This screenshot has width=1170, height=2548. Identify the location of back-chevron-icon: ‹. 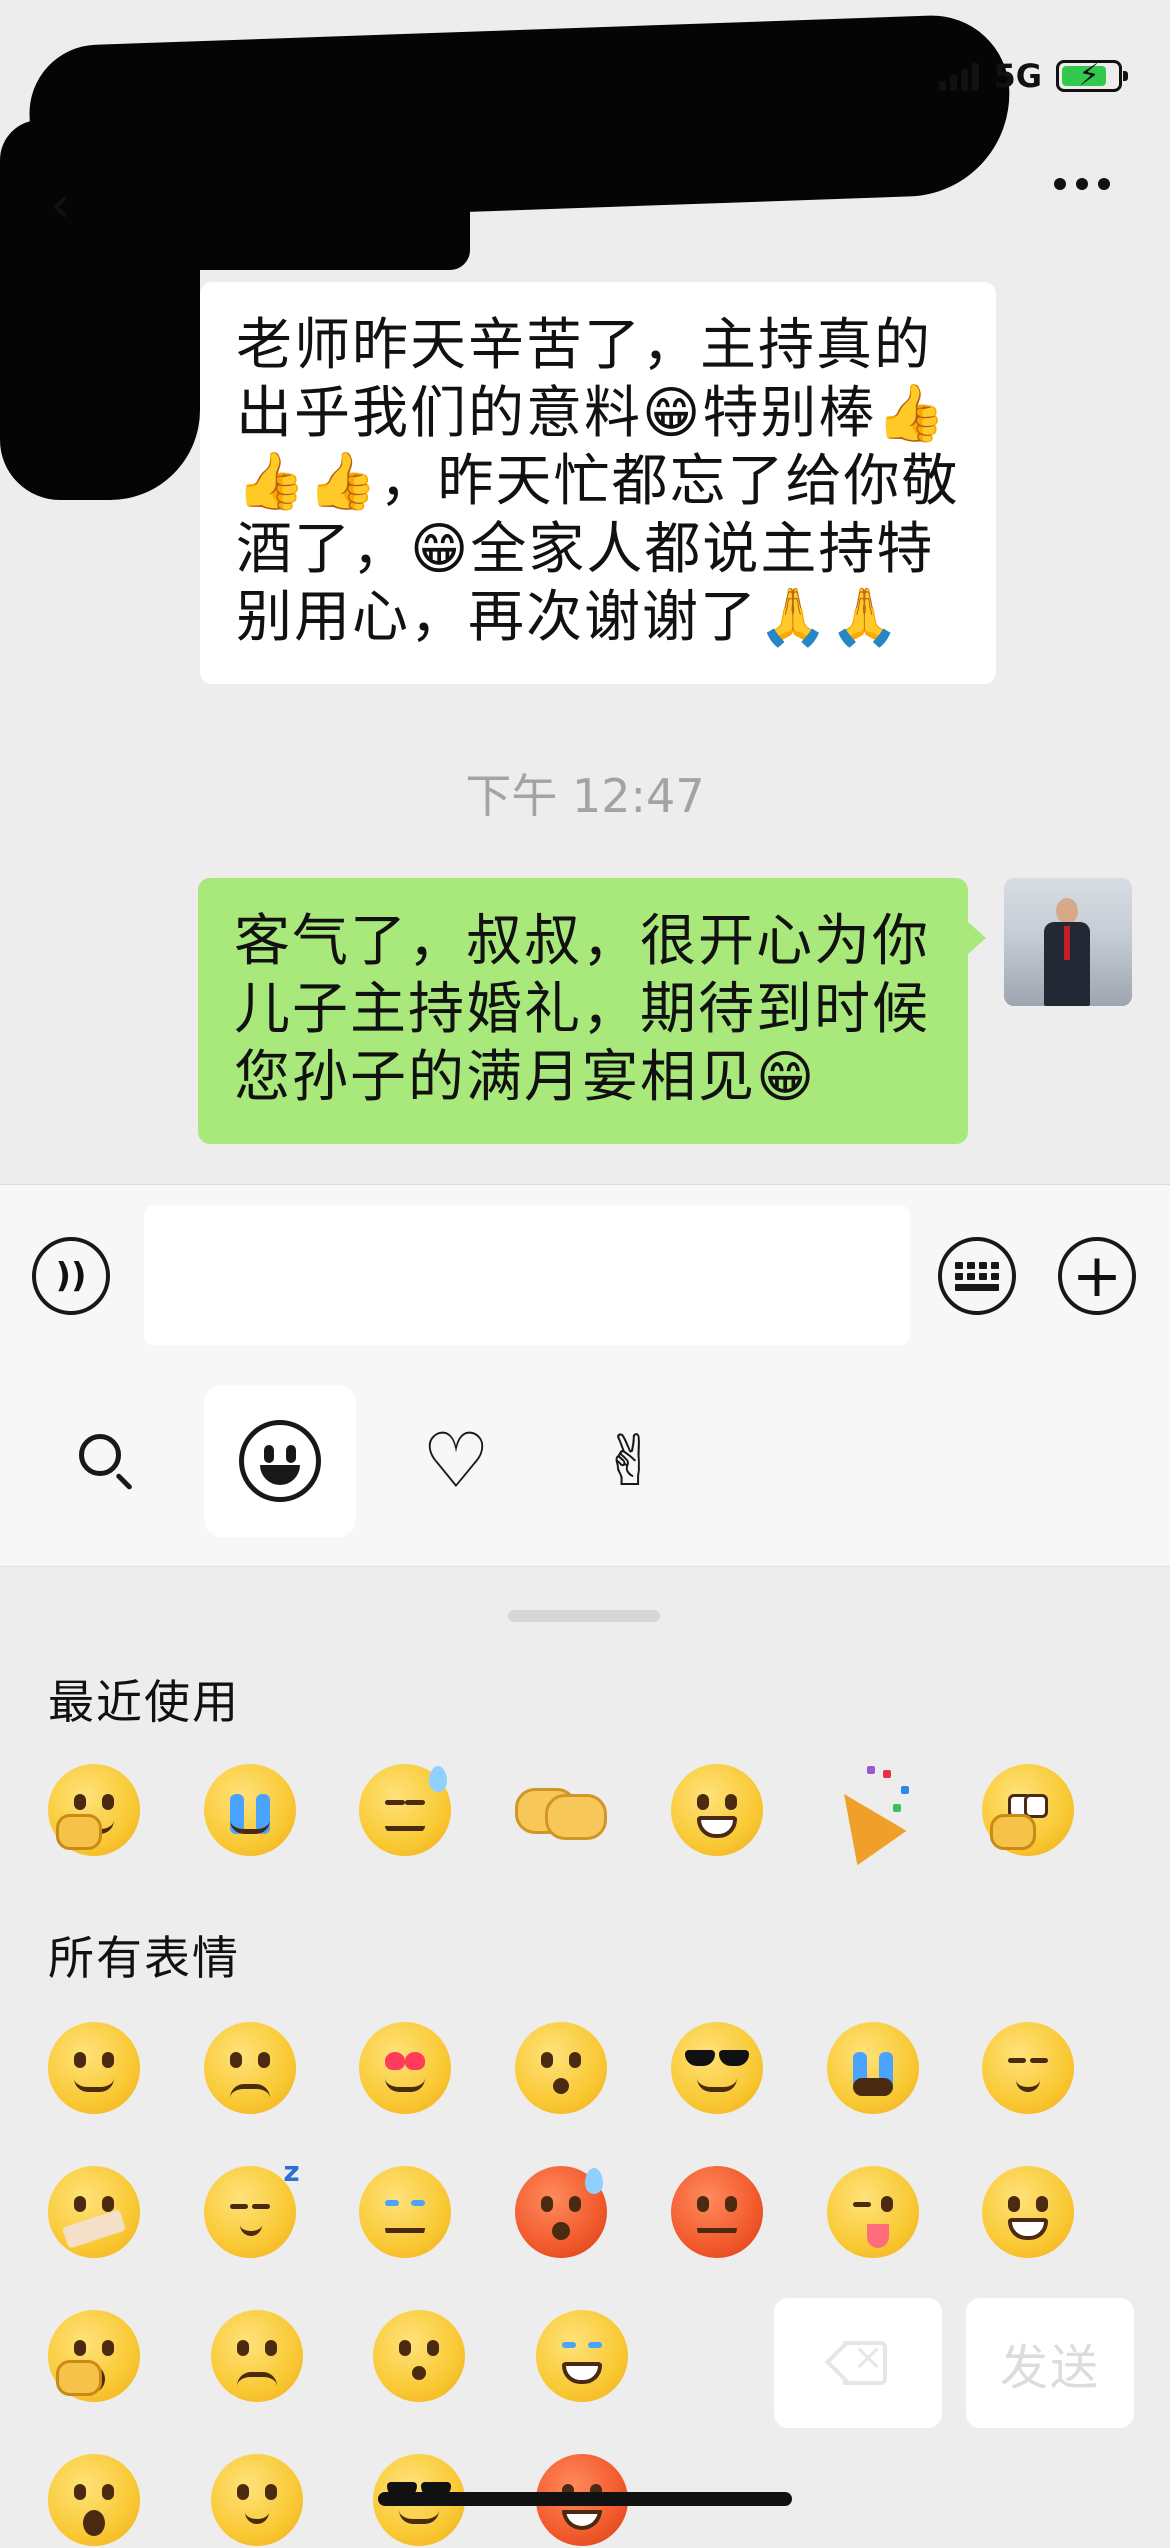
(60, 205).